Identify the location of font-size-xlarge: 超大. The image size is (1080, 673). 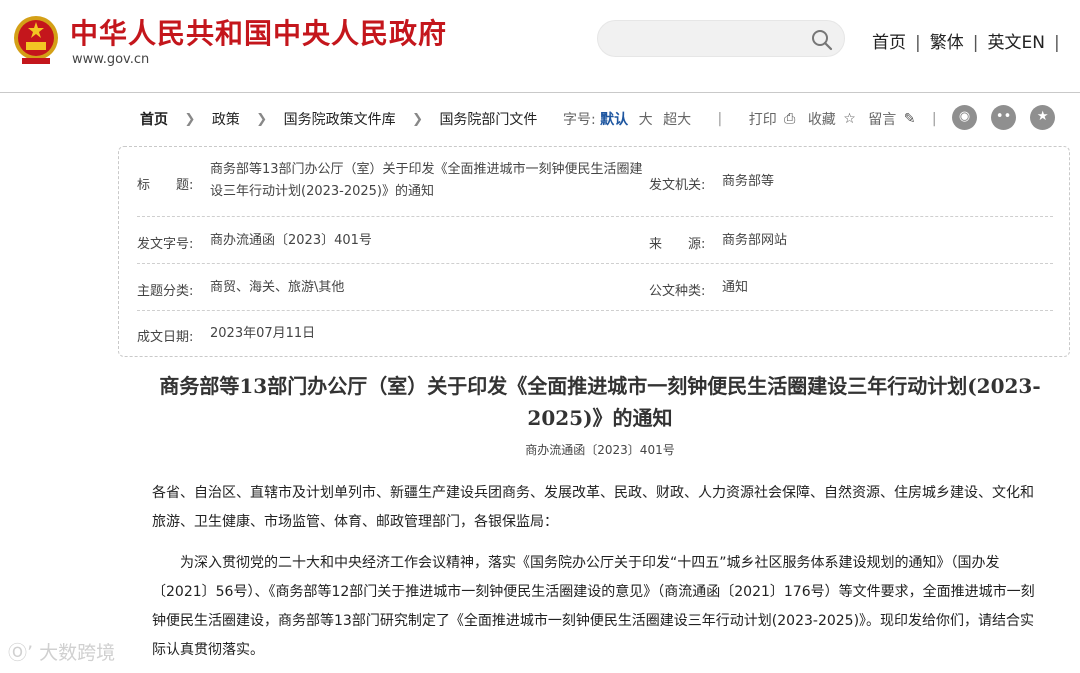
(677, 119).